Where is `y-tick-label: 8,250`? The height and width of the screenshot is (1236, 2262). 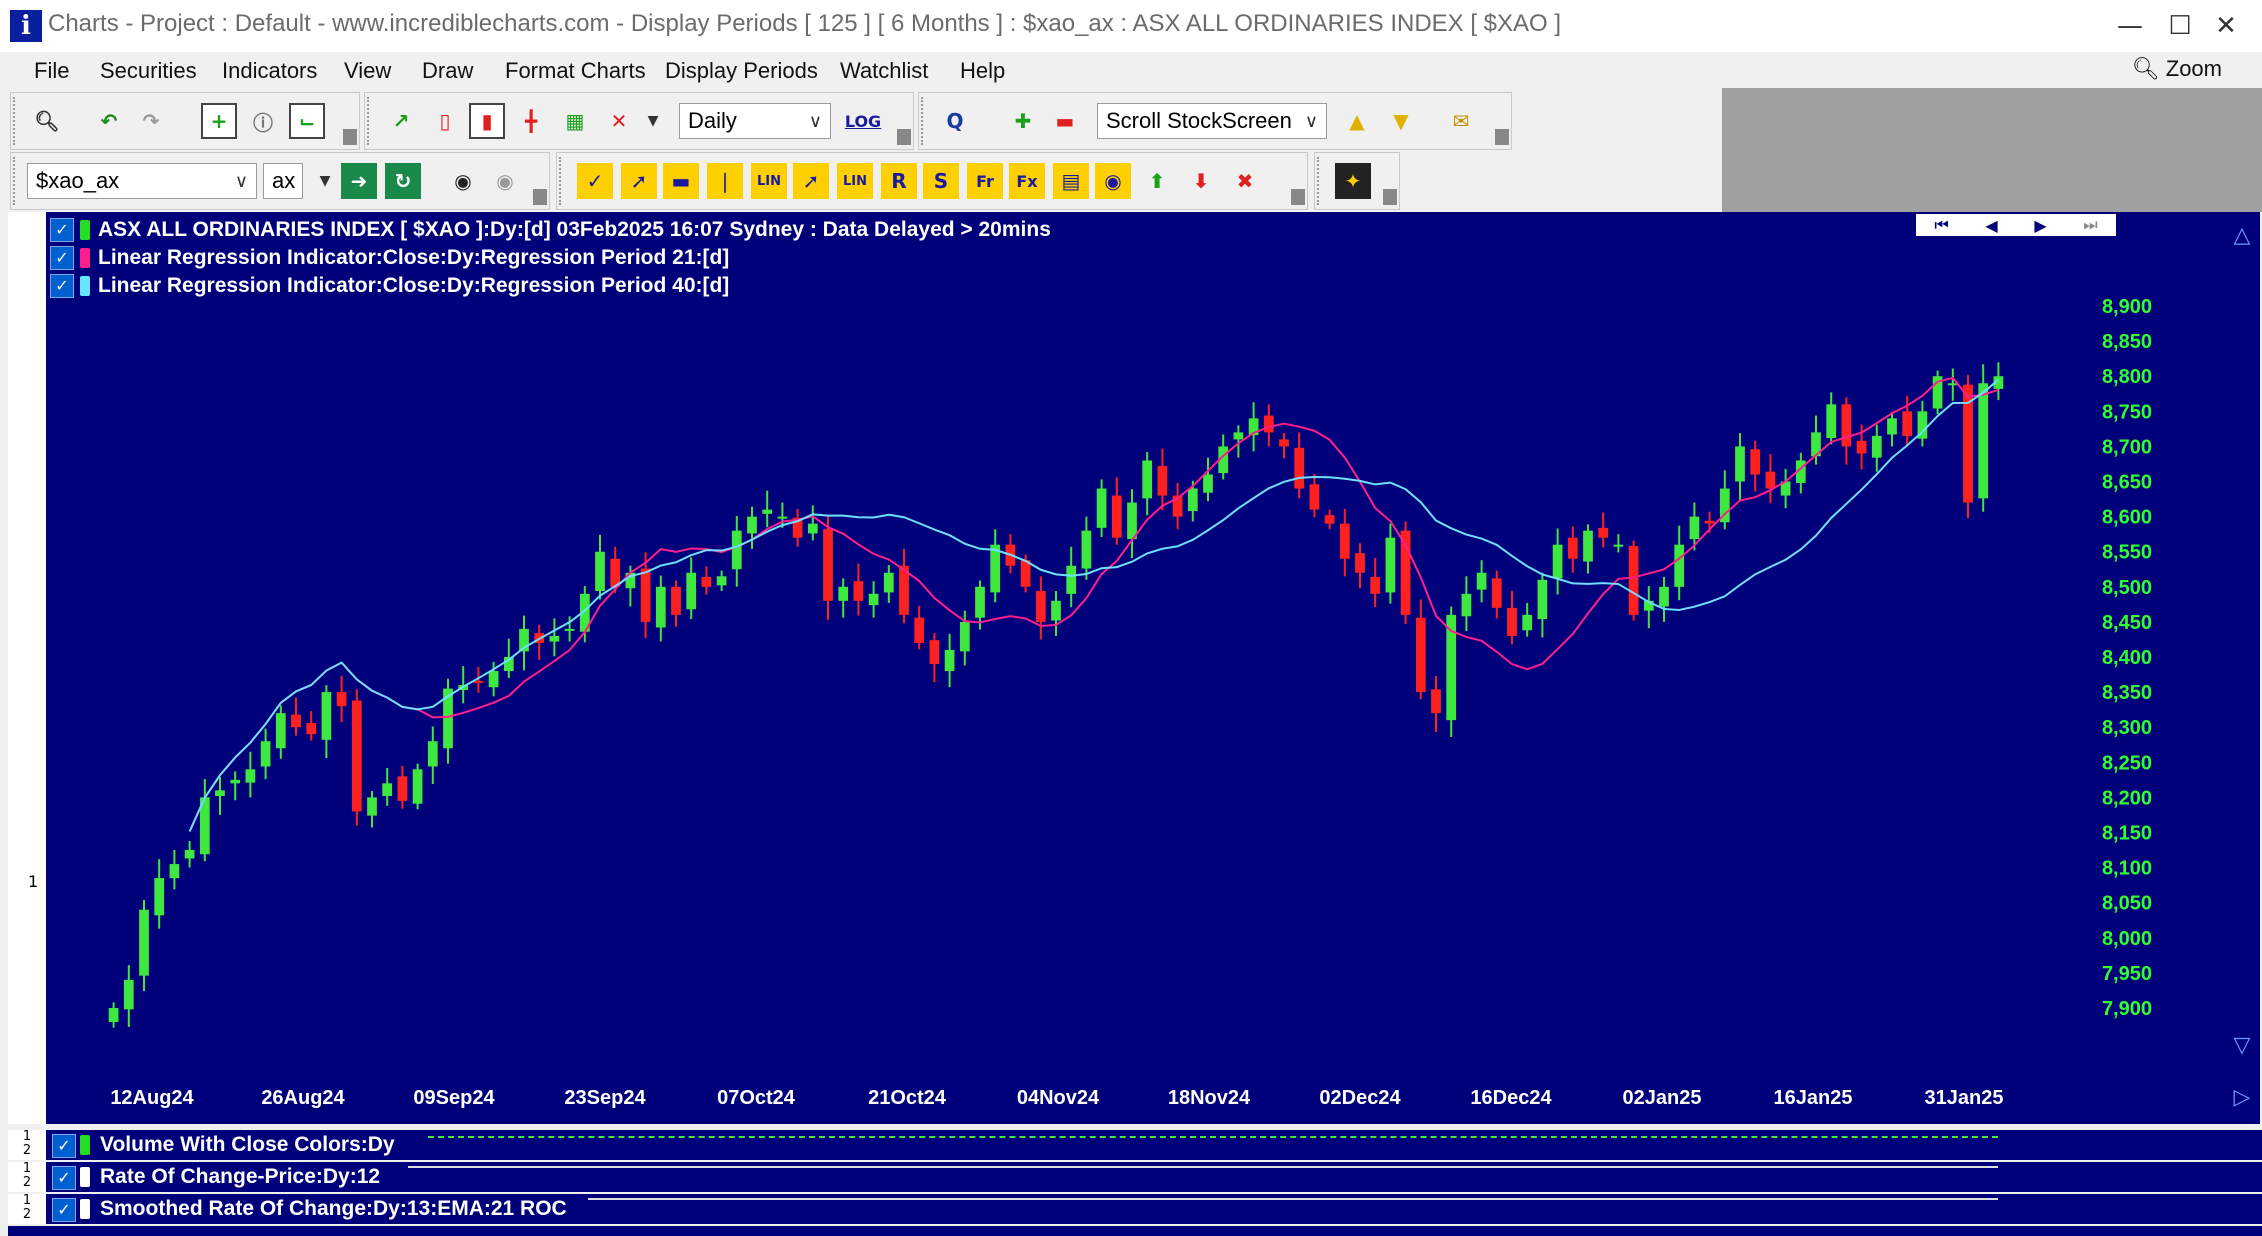
y-tick-label: 8,250 is located at coordinates (2127, 763).